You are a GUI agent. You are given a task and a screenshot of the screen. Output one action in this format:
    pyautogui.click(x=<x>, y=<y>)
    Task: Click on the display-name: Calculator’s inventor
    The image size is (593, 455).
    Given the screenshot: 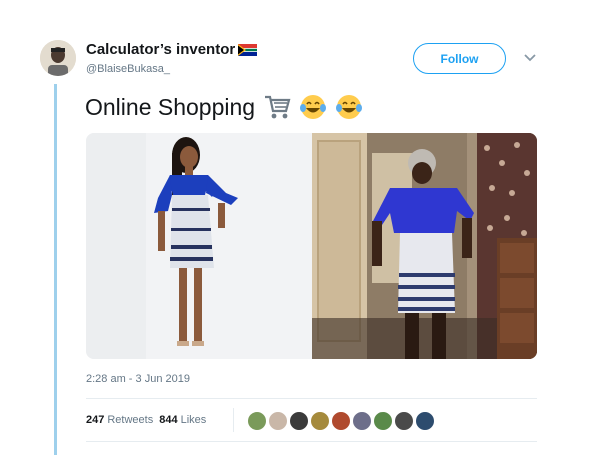 What is the action you would take?
    pyautogui.click(x=172, y=49)
    